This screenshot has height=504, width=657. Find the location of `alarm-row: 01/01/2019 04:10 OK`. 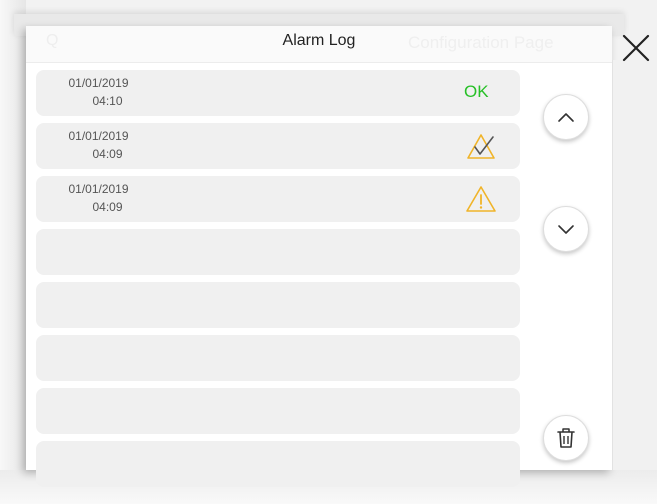

alarm-row: 01/01/2019 04:10 OK is located at coordinates (278, 93).